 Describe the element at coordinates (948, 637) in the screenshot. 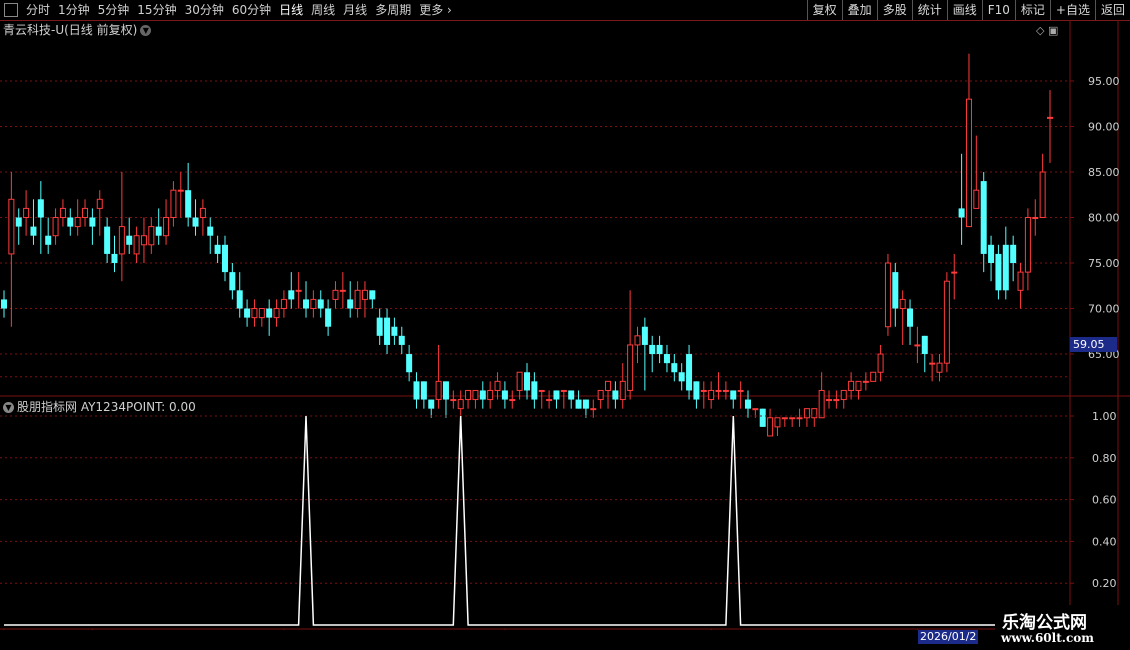

I see `current-date-box: 2026/01/2` at that location.